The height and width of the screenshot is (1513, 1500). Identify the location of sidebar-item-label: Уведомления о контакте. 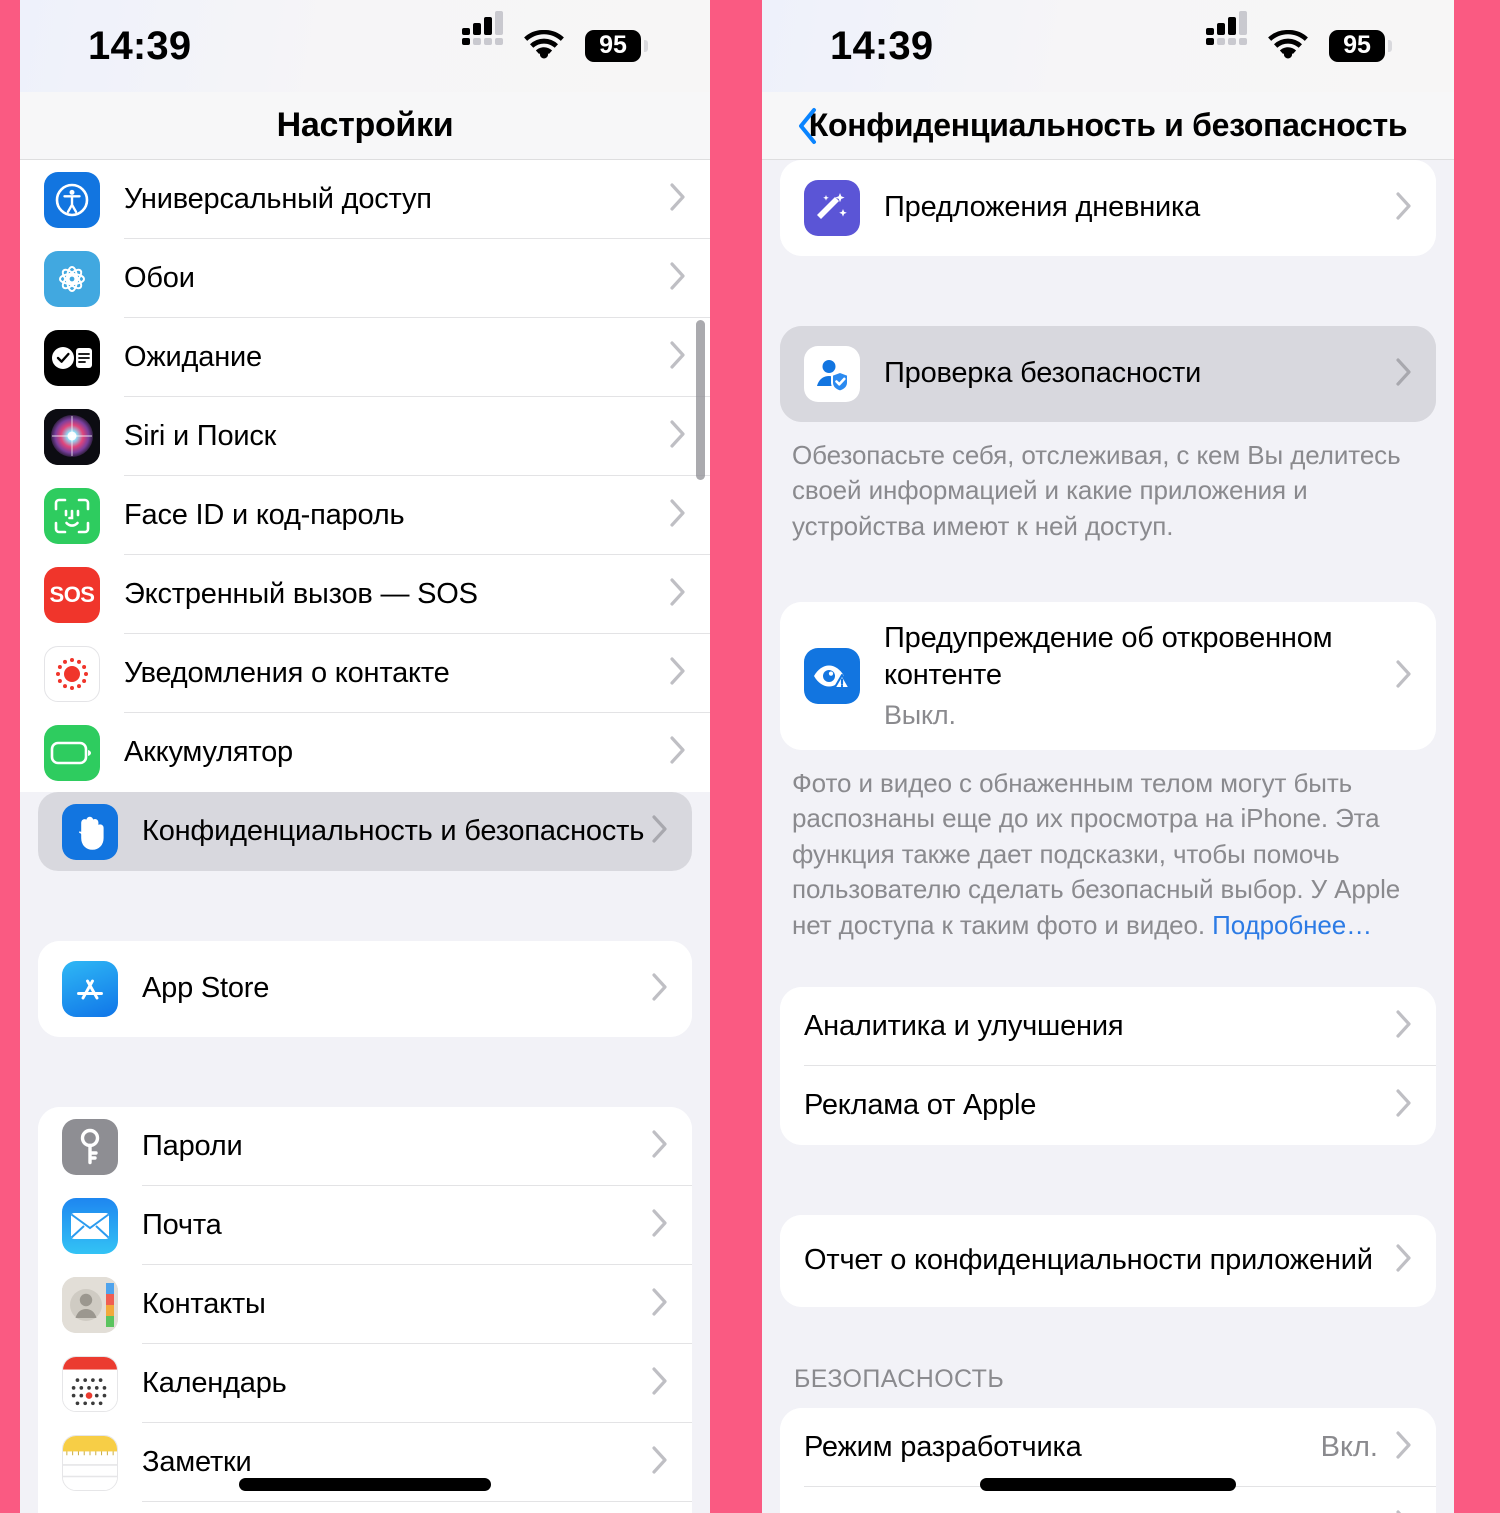
(287, 672).